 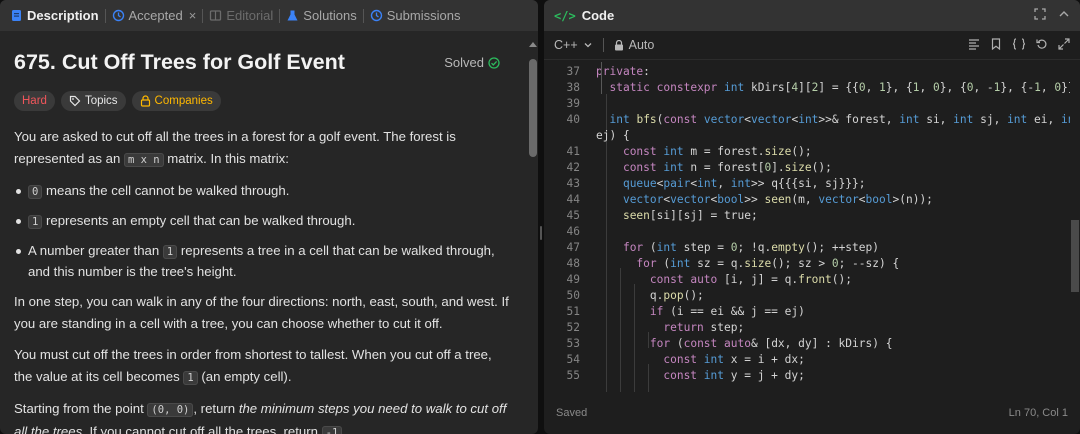 I want to click on tab-label: Description, so click(x=63, y=15).